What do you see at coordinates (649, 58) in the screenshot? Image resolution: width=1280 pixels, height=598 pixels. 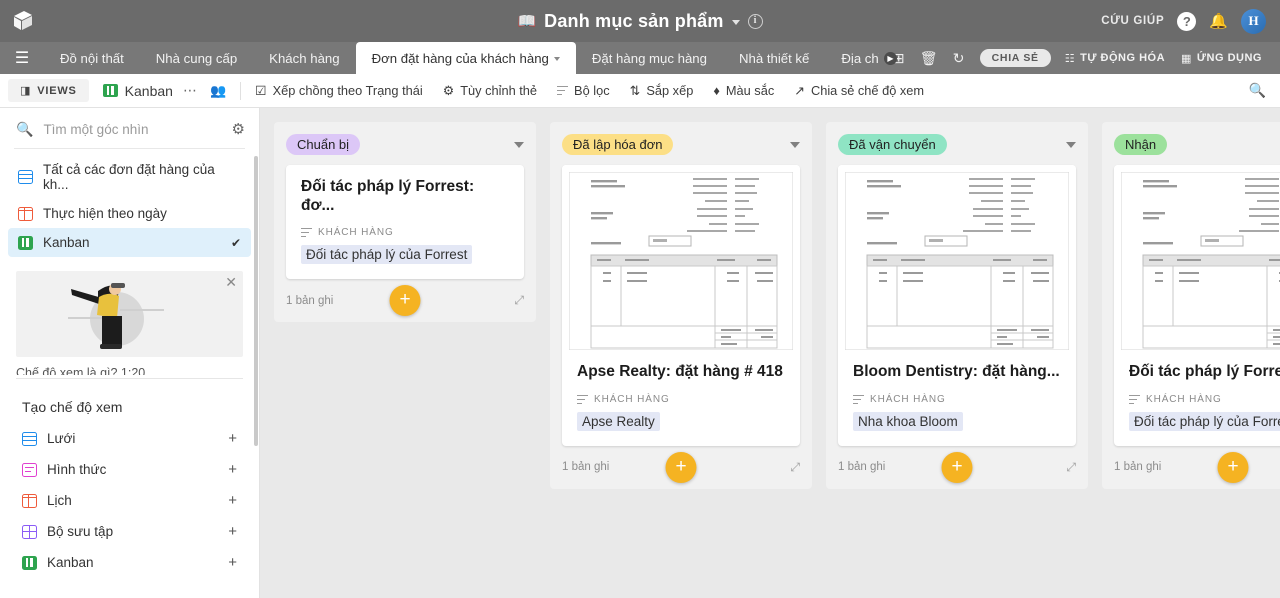 I see `tab-dat-hang-muc-hang: Đặt hàng mục hàng` at bounding box center [649, 58].